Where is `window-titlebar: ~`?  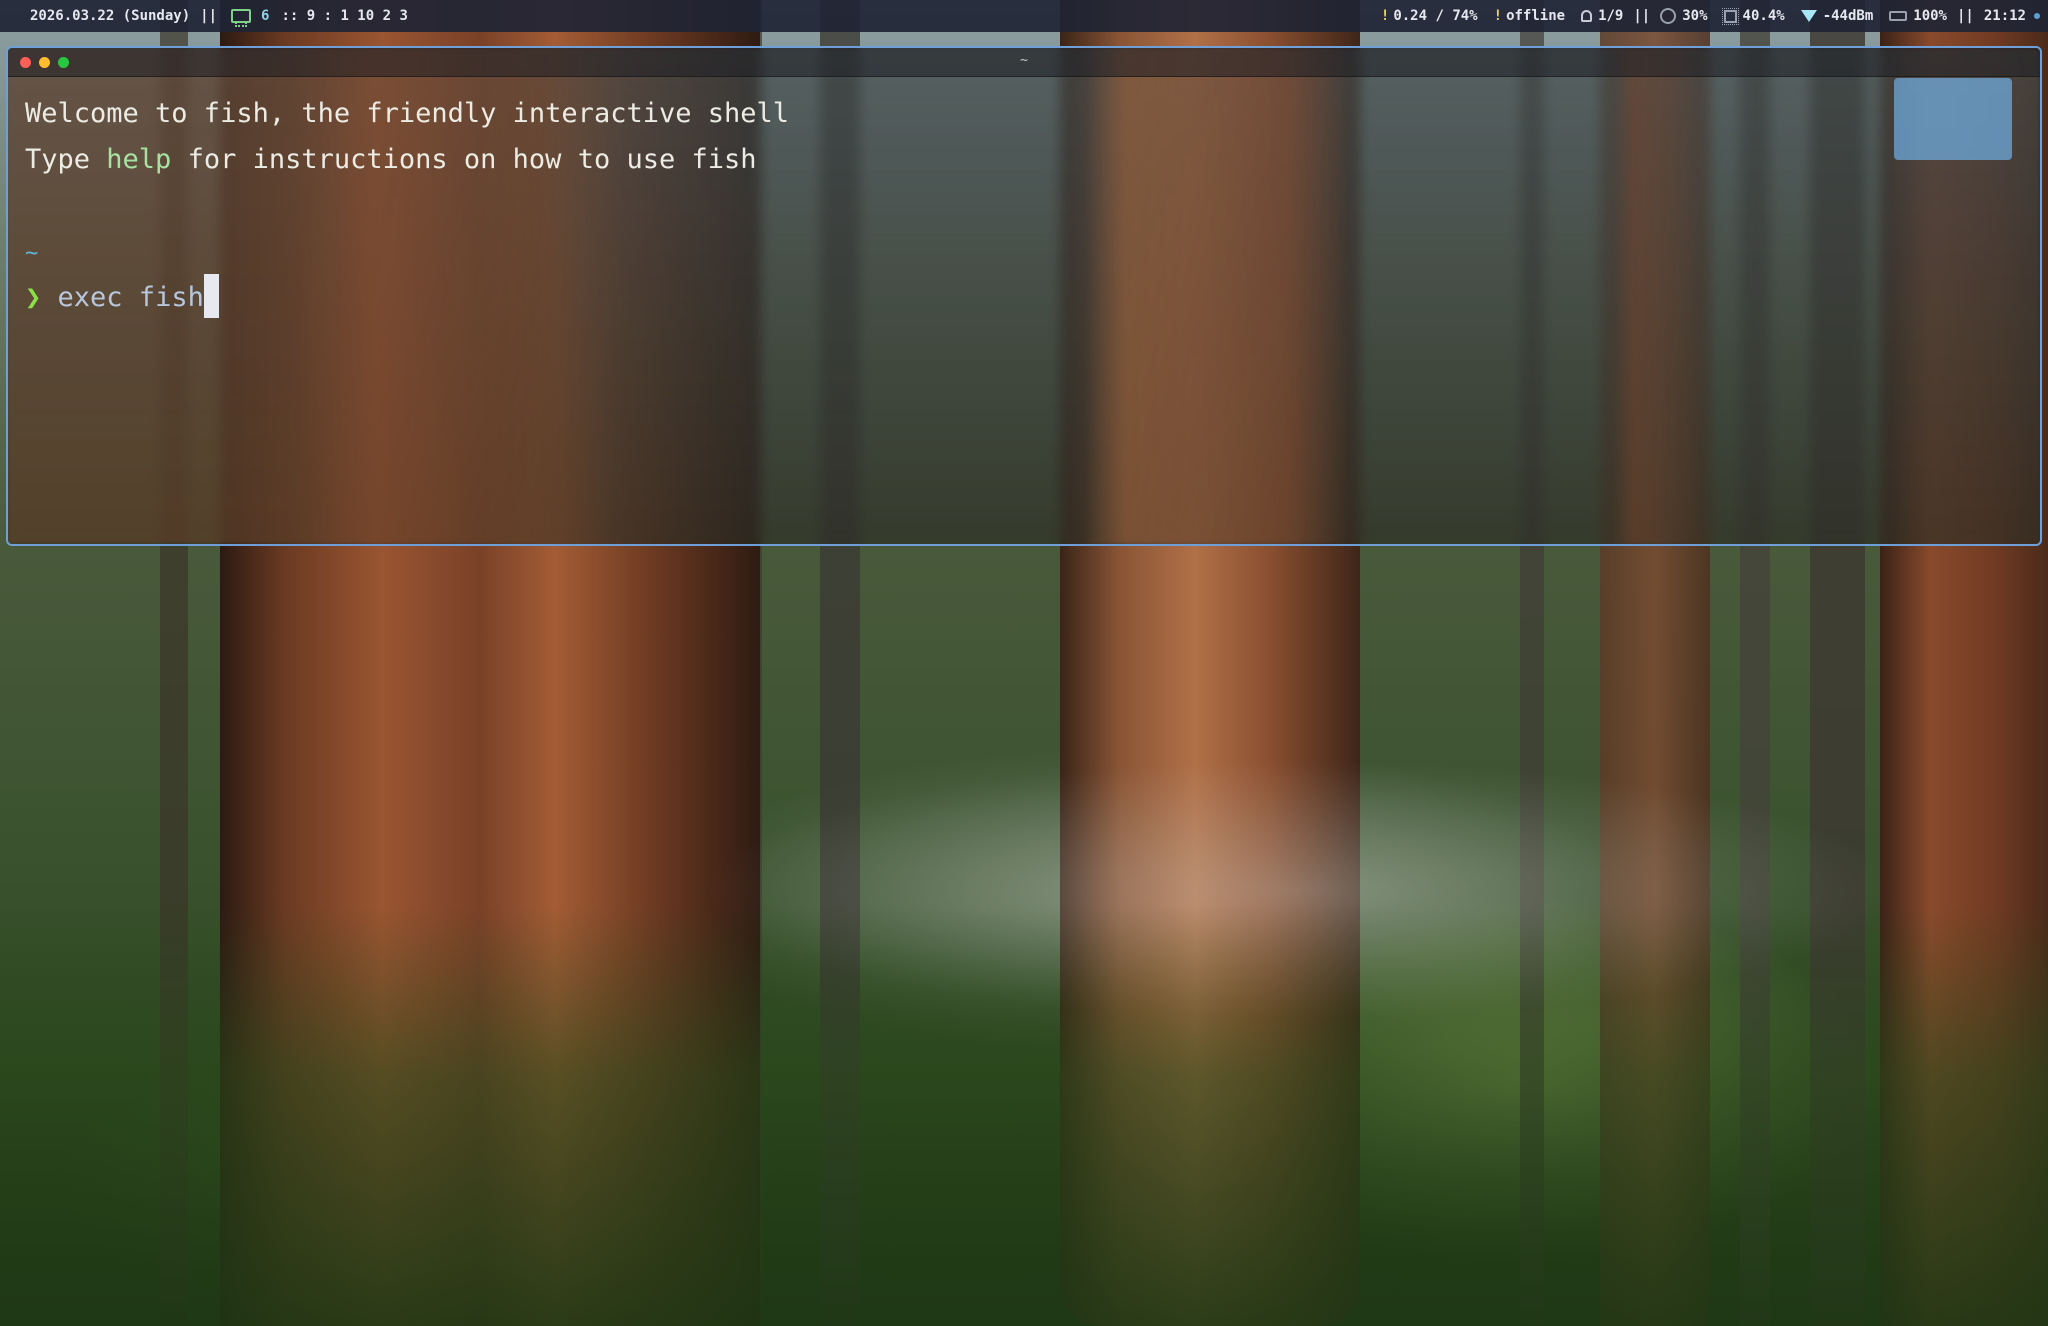 window-titlebar: ~ is located at coordinates (1024, 62).